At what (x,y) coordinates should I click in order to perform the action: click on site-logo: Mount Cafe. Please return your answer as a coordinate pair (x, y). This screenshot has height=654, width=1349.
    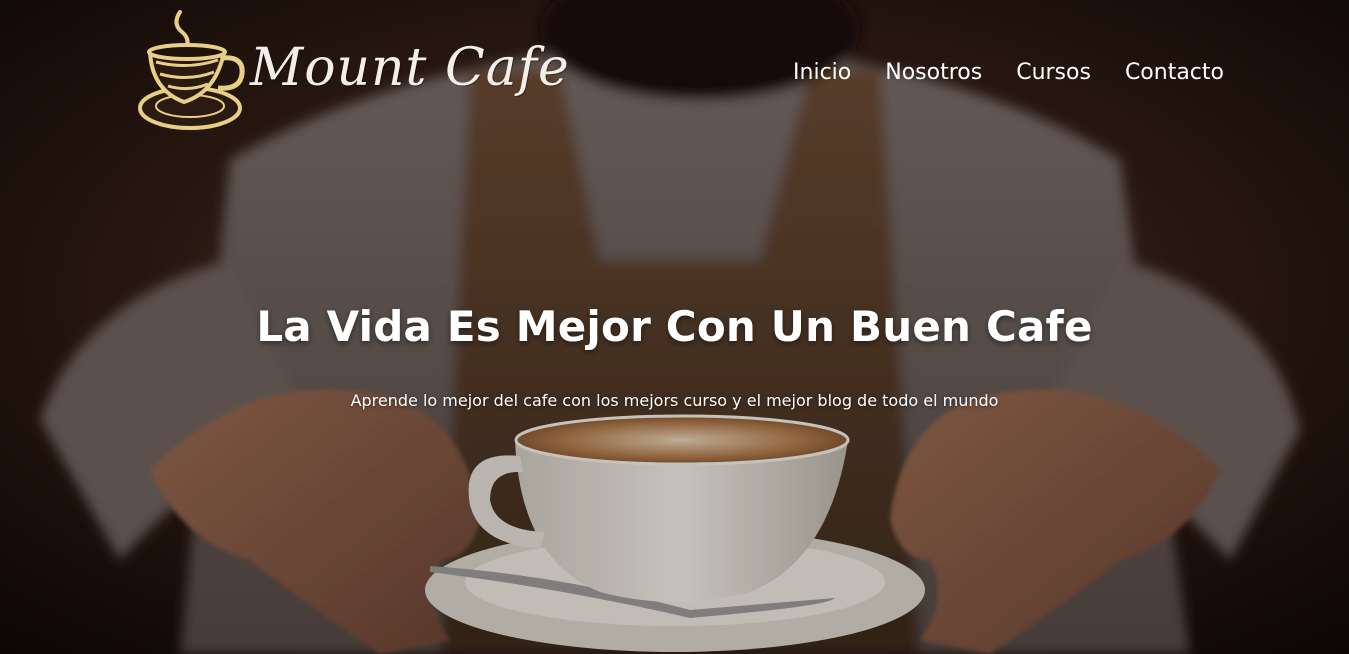
    Looking at the image, I should click on (354, 71).